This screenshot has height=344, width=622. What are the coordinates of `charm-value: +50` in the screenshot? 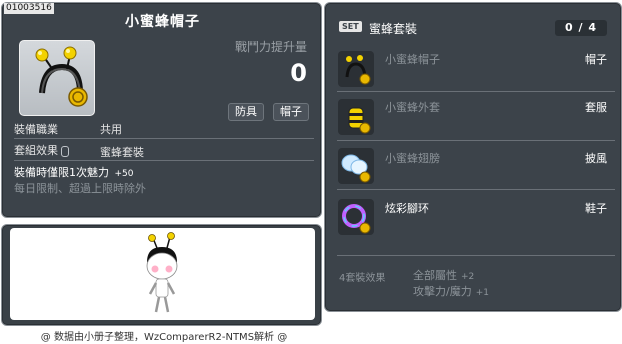 It's located at (124, 174).